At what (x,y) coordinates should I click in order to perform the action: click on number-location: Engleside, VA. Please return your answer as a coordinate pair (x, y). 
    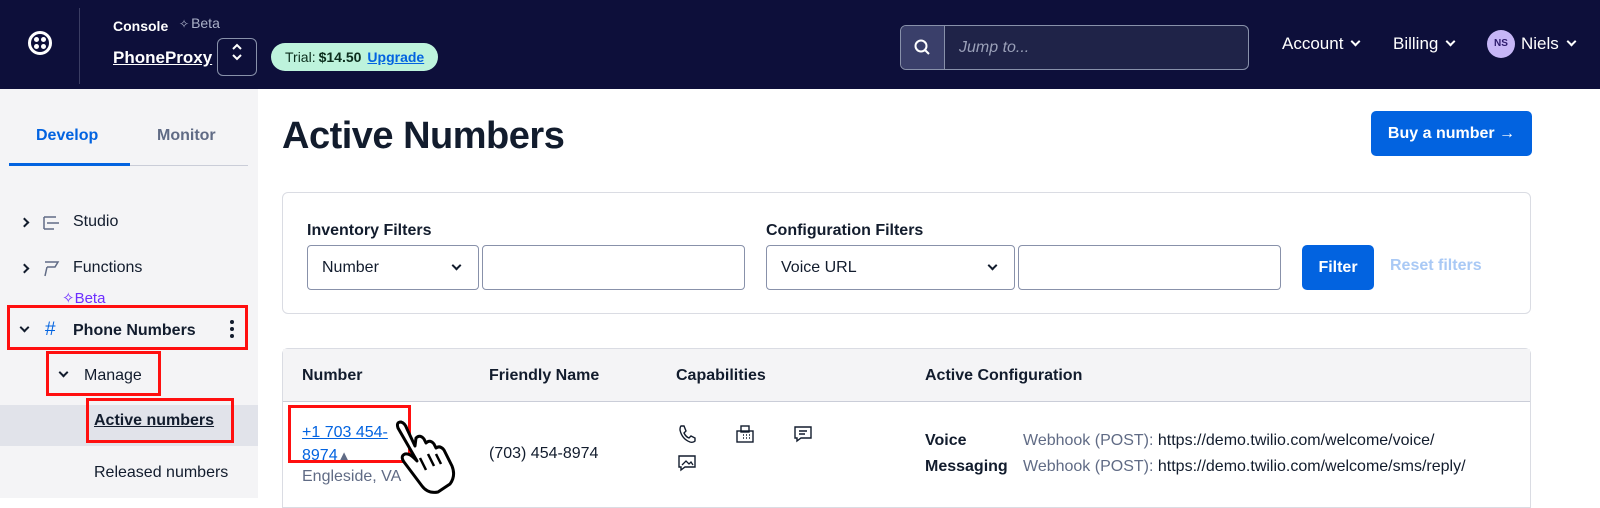
    Looking at the image, I should click on (352, 476).